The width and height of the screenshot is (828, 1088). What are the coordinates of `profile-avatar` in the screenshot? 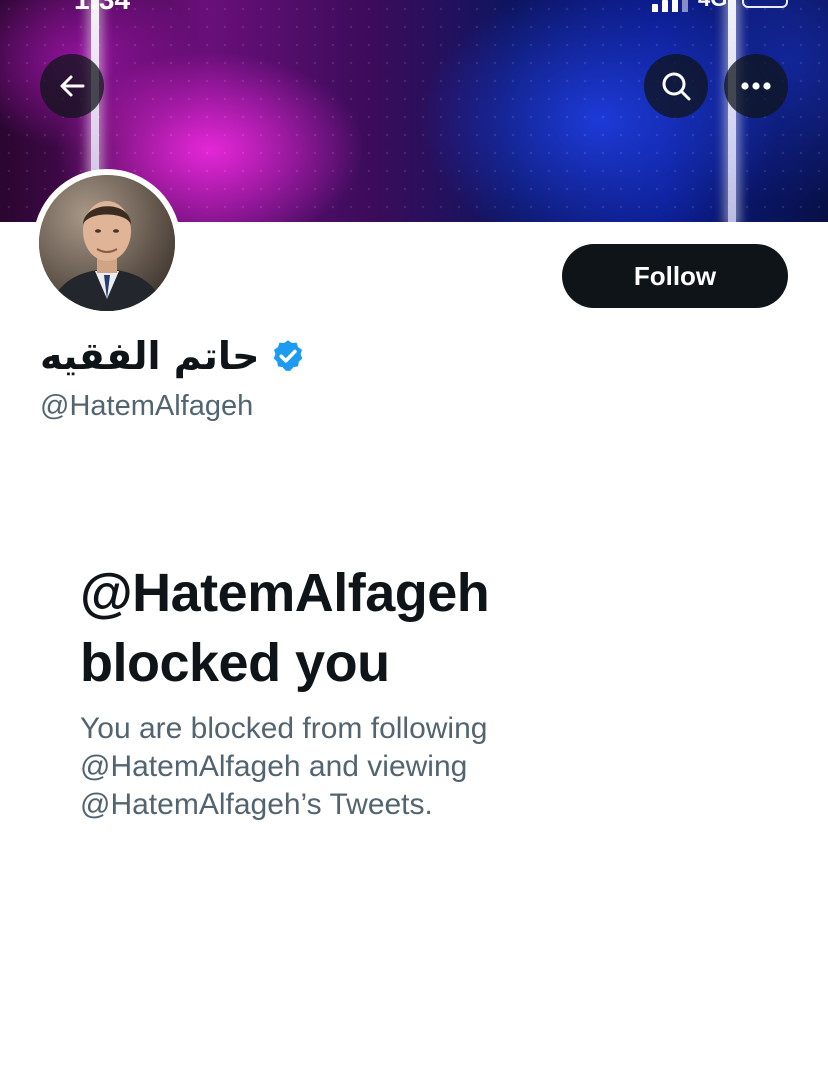 It's located at (107, 243).